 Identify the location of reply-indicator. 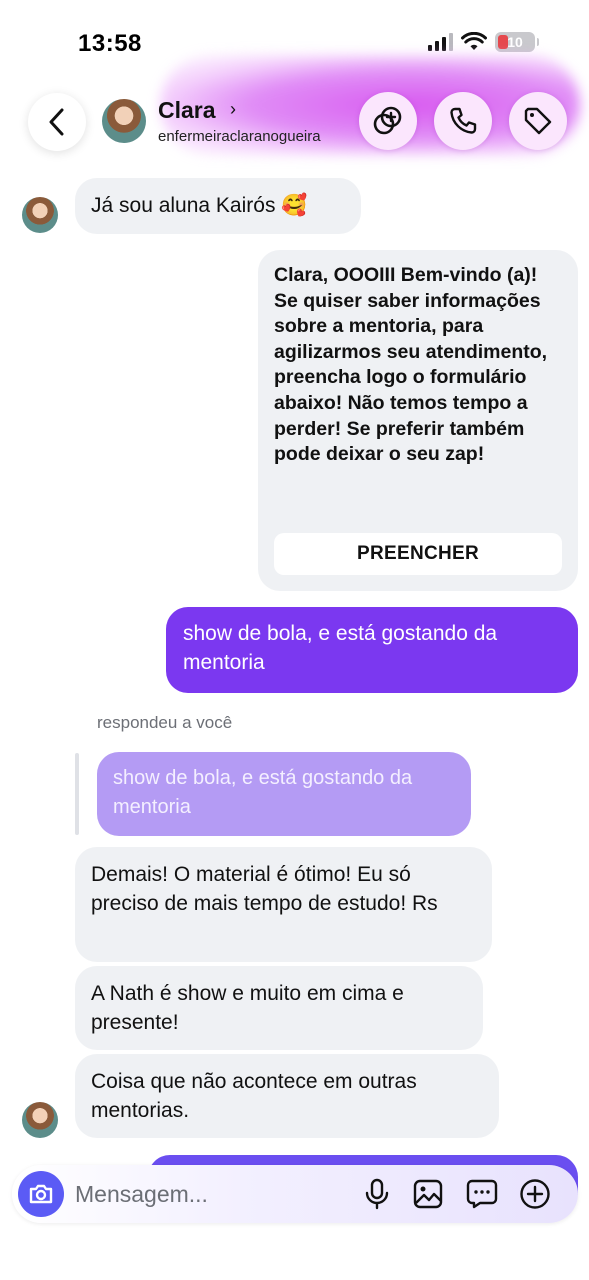
(77, 794).